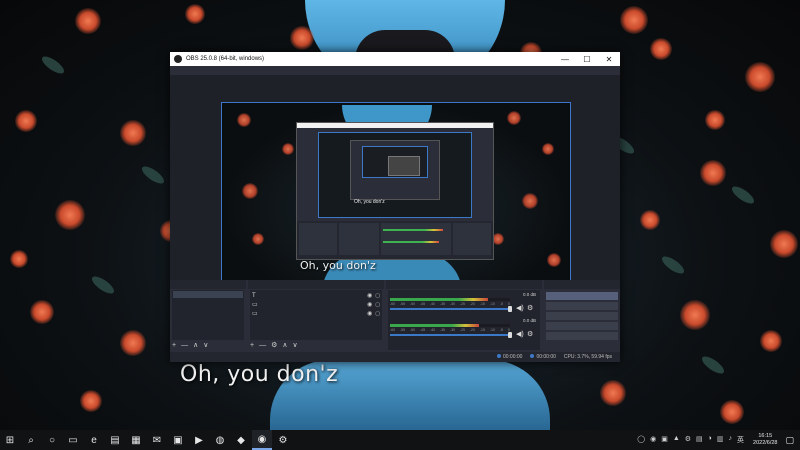 Image resolution: width=800 pixels, height=450 pixels. Describe the element at coordinates (395, 59) in the screenshot. I see `title-bar: OBS 25.0.8 (64-bit, windows) — ☐ ✕` at that location.